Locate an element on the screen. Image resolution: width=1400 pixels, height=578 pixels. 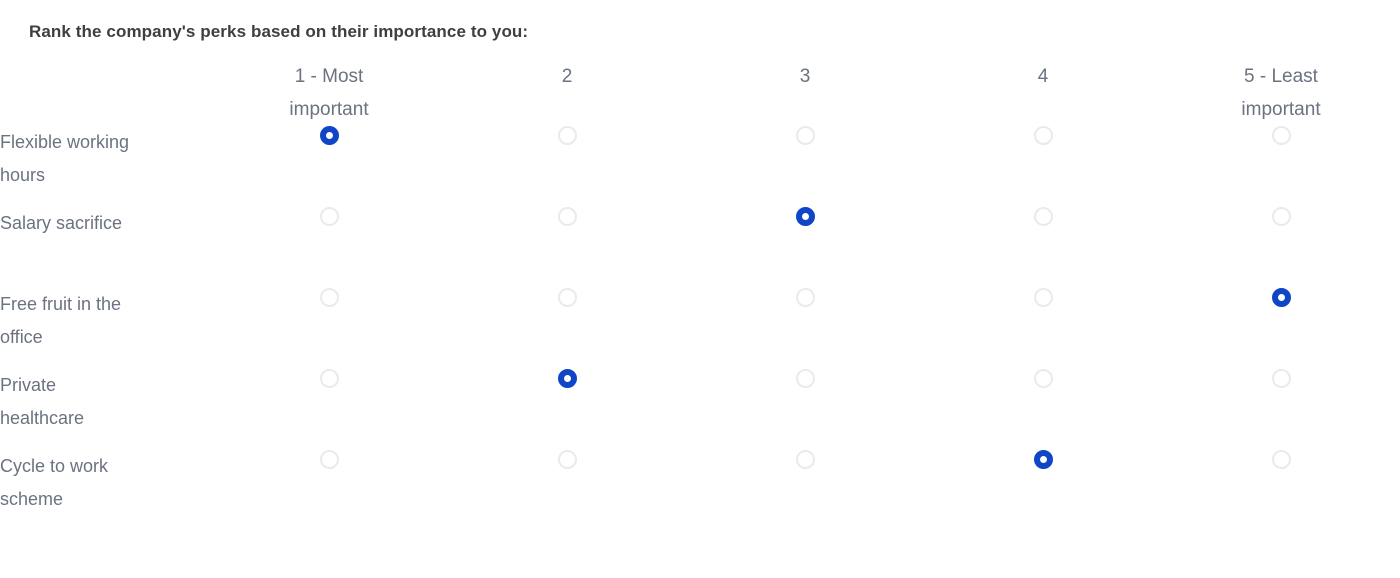
row-label-3: Private healthcare is located at coordinates (80, 409).